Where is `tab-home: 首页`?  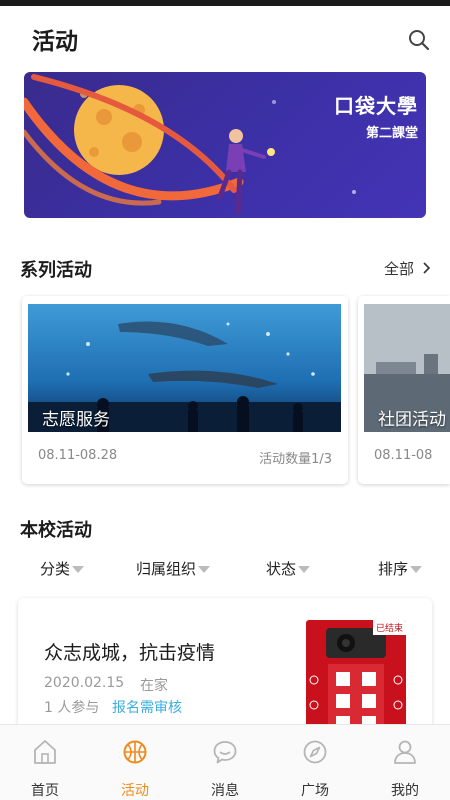 tab-home: 首页 is located at coordinates (45, 762).